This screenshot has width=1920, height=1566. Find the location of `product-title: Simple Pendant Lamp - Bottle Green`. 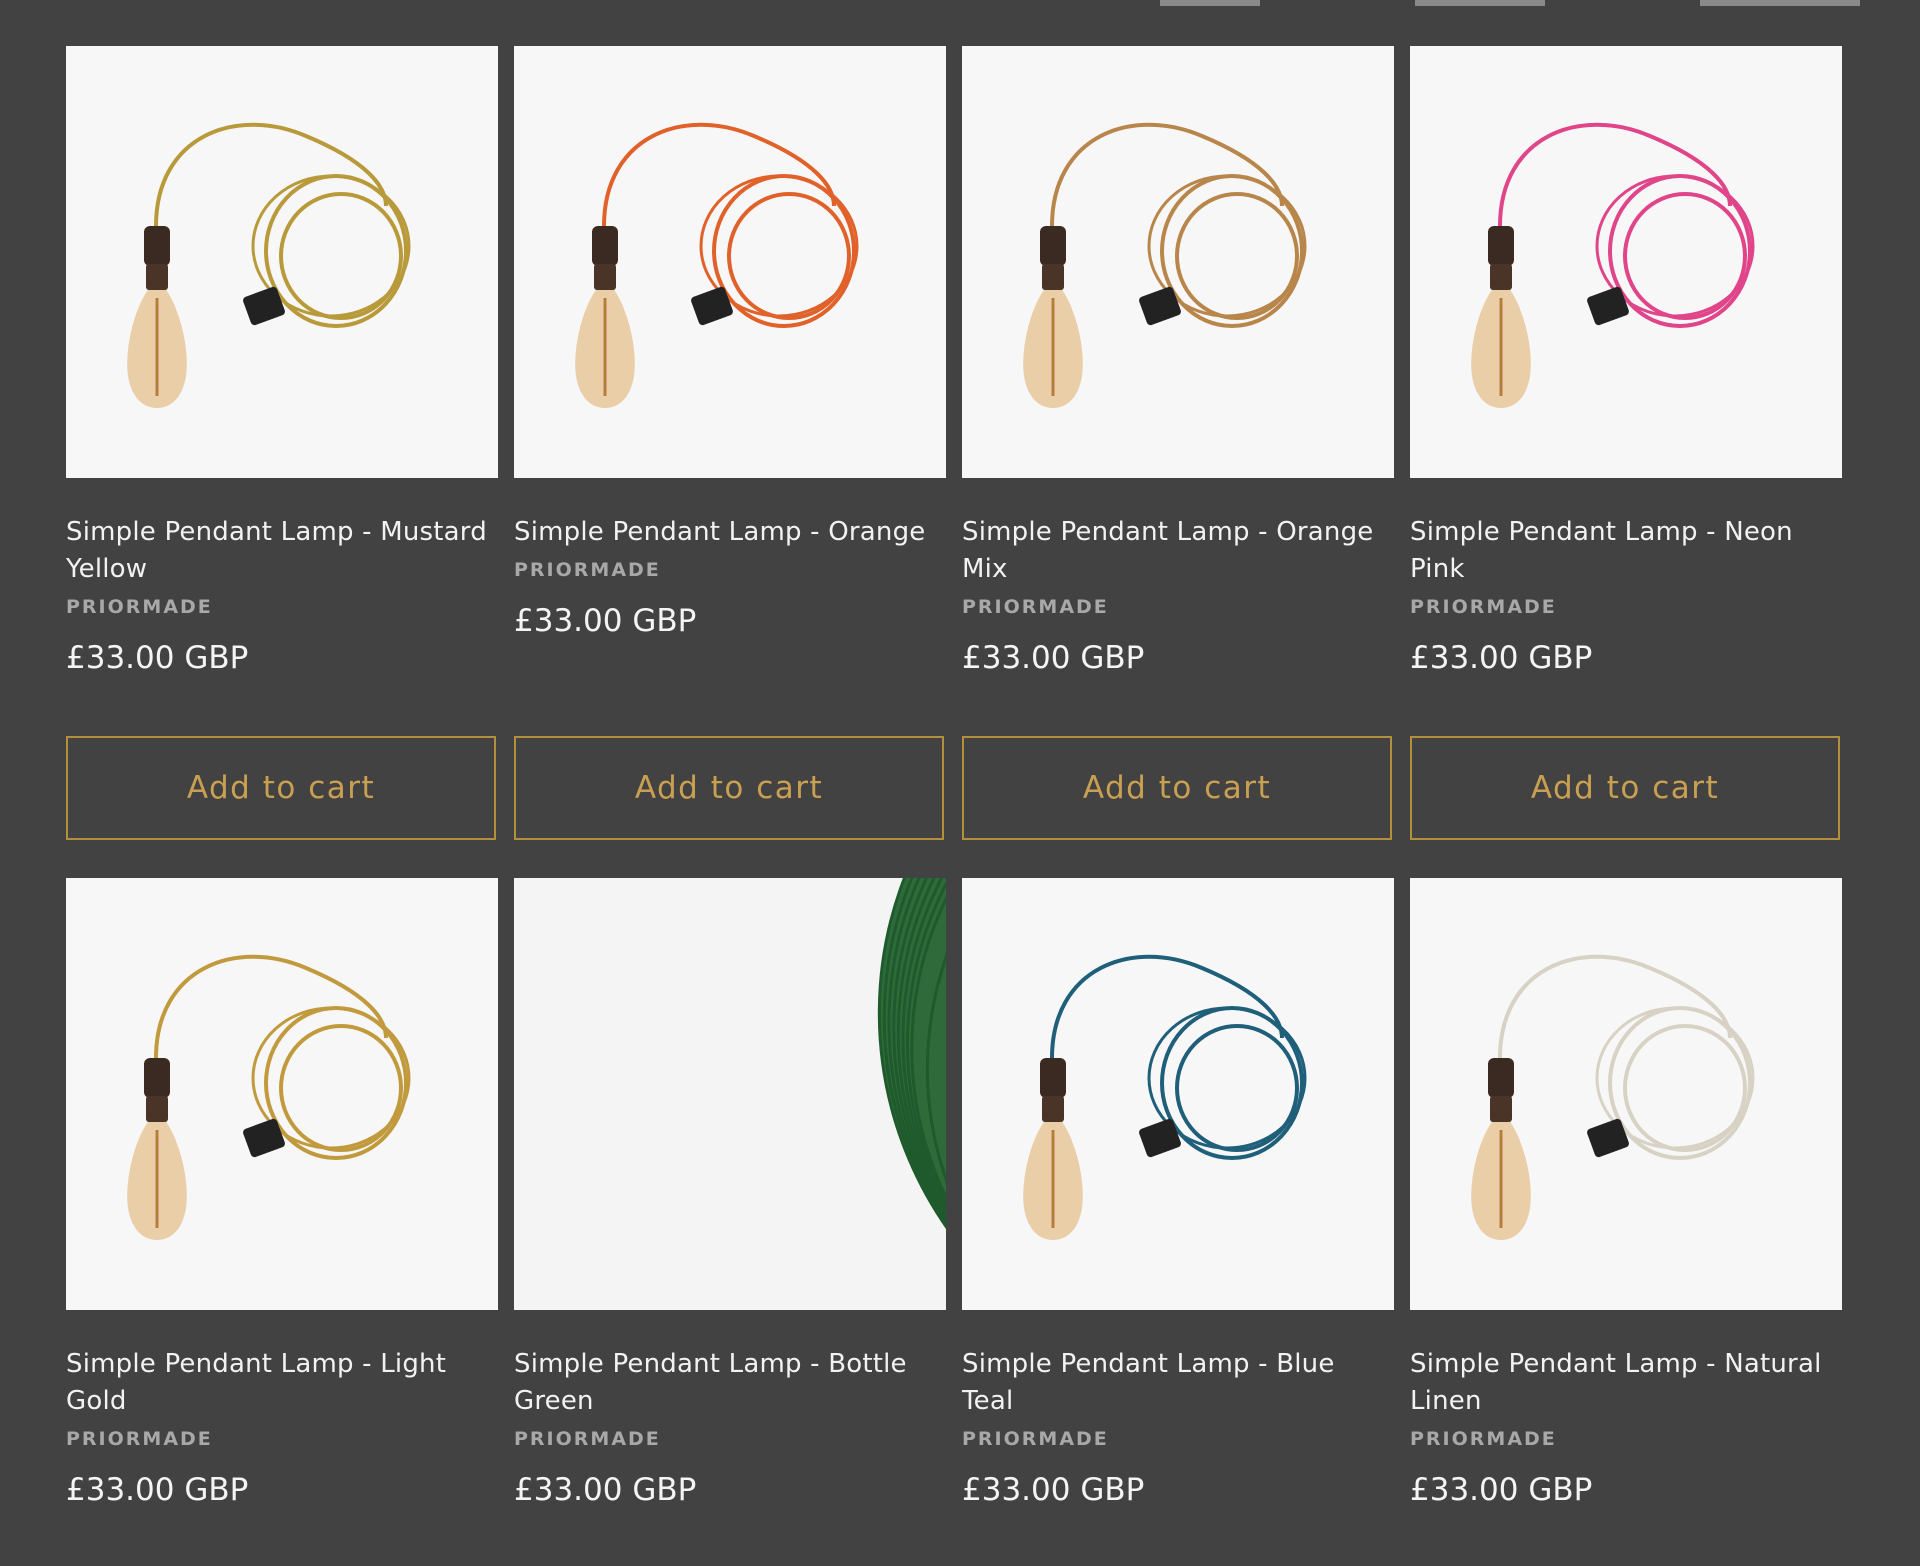

product-title: Simple Pendant Lamp - Bottle Green is located at coordinates (730, 1383).